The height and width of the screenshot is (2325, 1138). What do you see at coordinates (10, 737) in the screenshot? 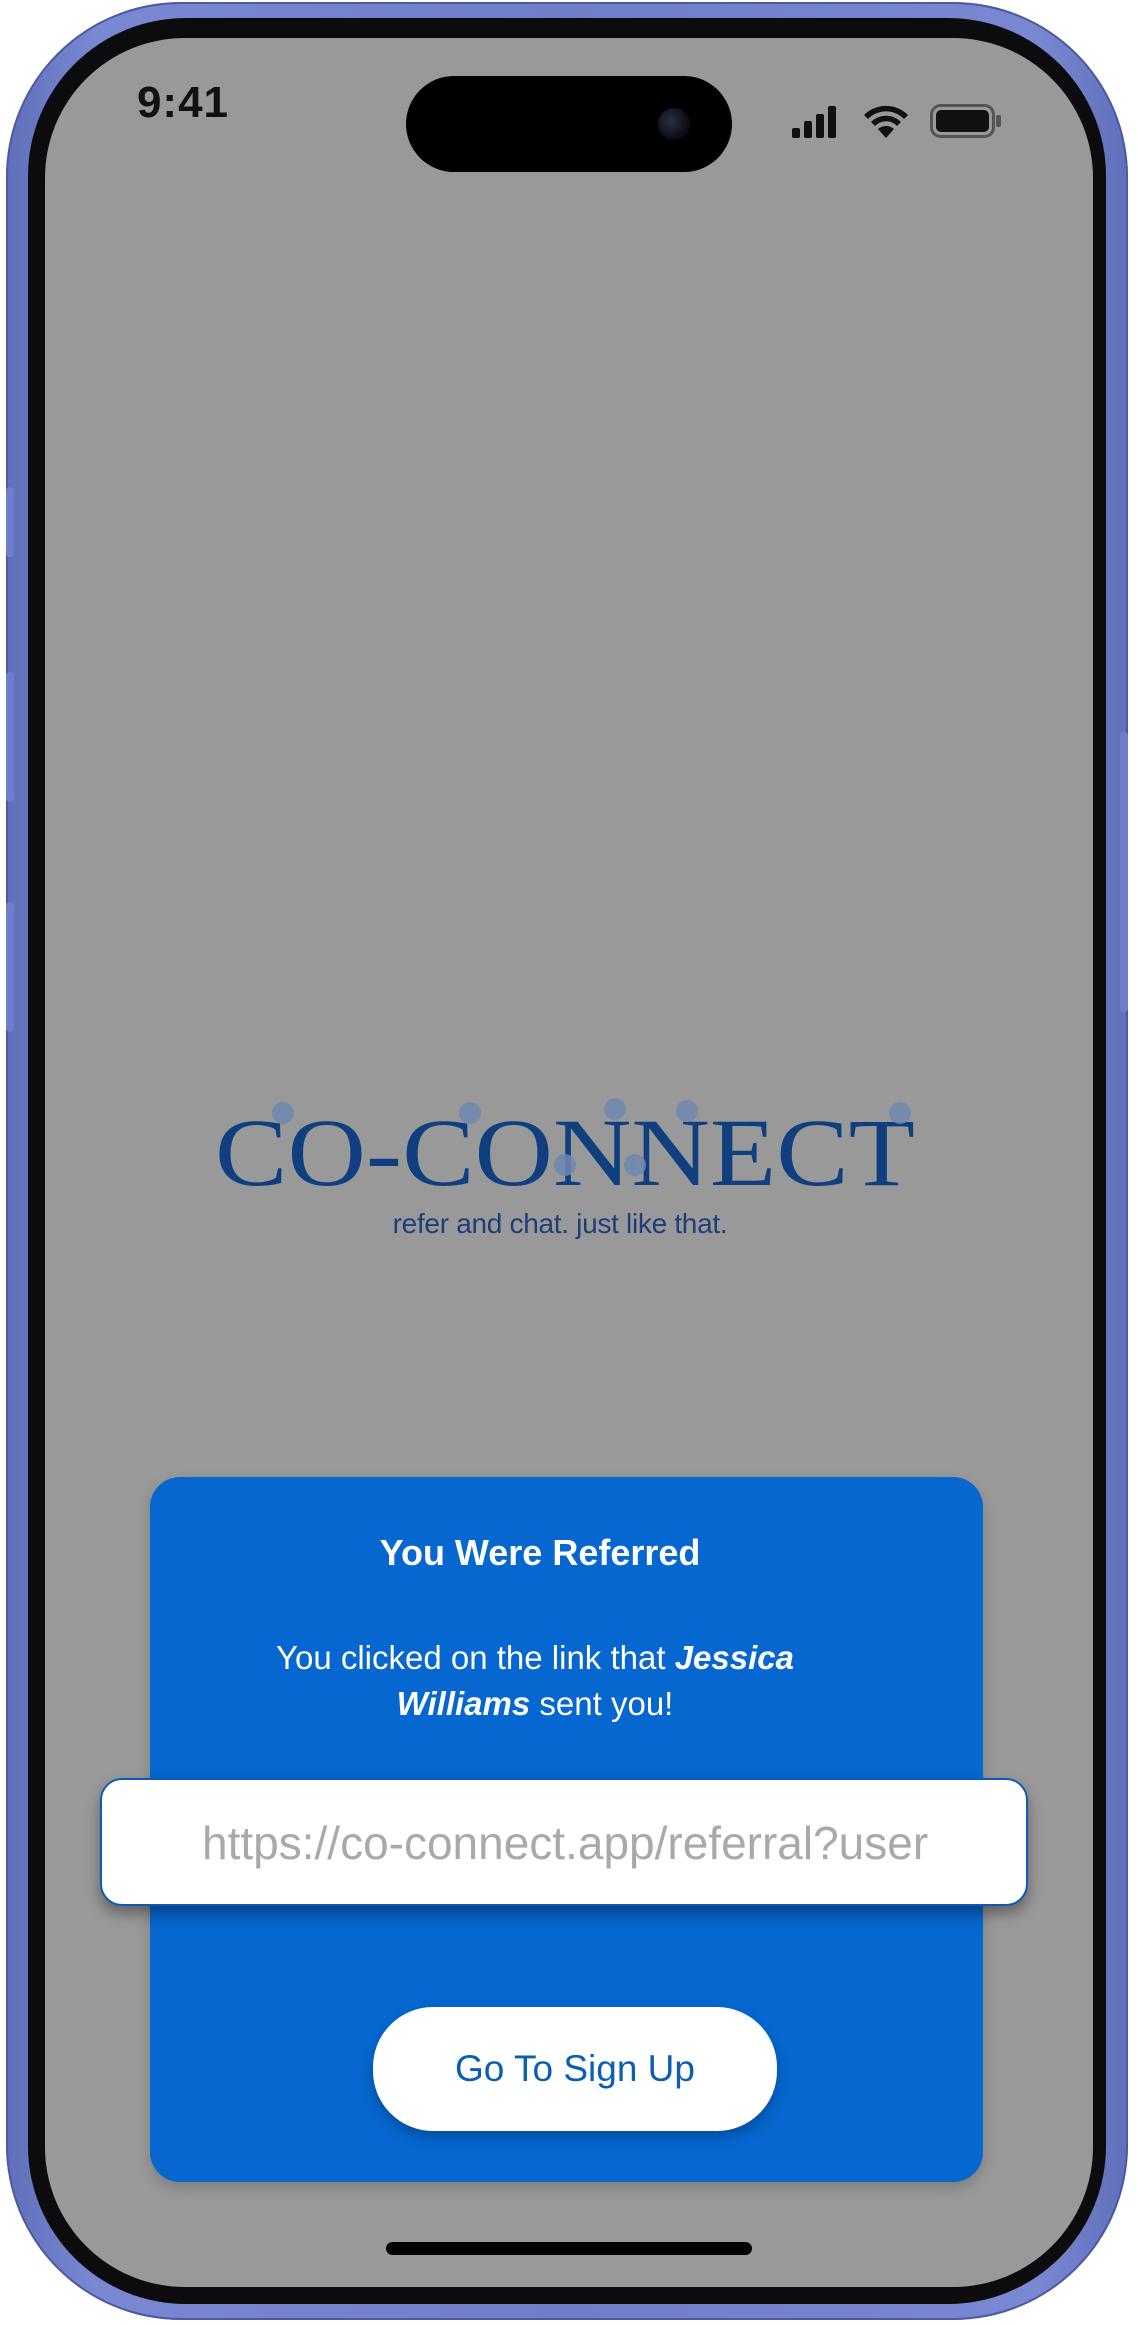
I see `volume-up-button` at bounding box center [10, 737].